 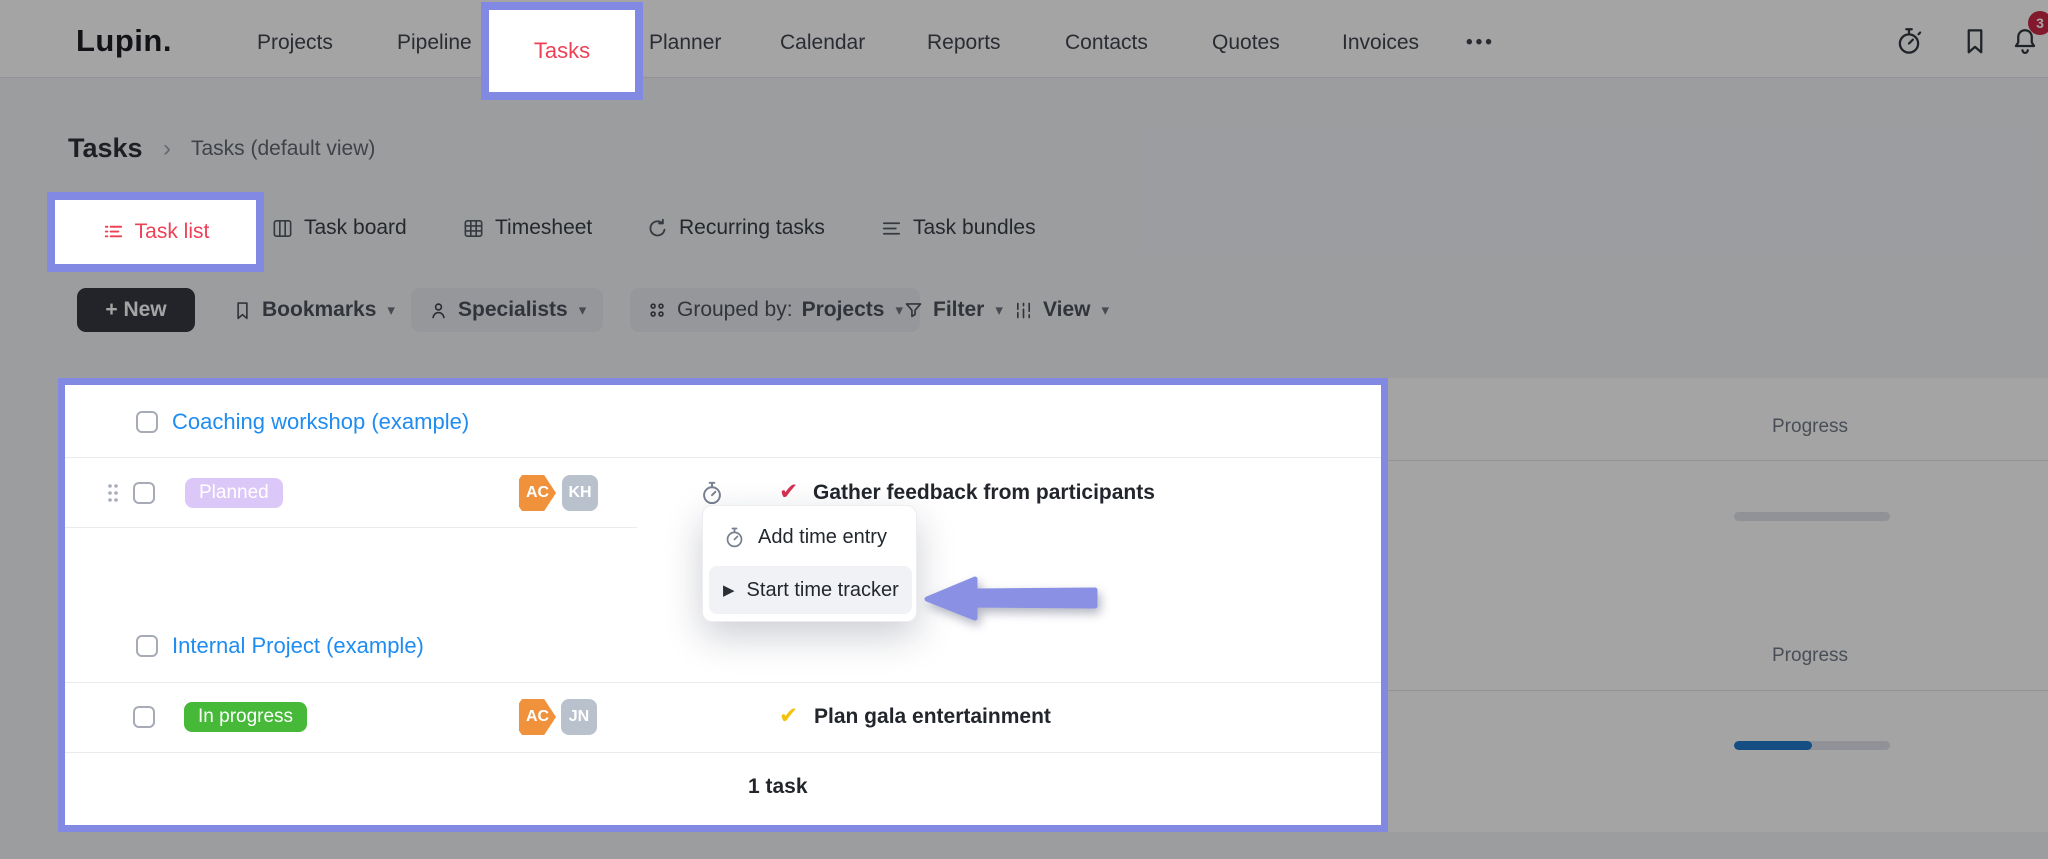 What do you see at coordinates (234, 493) in the screenshot?
I see `status-badge: Planned` at bounding box center [234, 493].